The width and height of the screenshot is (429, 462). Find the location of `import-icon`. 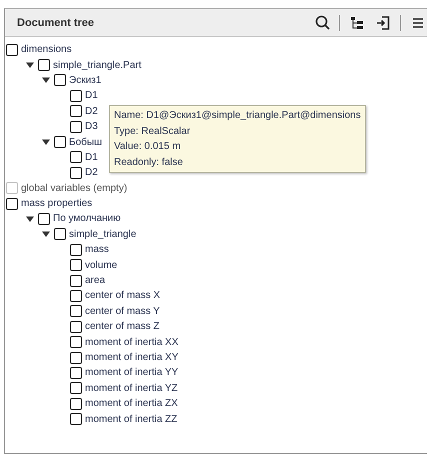

import-icon is located at coordinates (383, 23).